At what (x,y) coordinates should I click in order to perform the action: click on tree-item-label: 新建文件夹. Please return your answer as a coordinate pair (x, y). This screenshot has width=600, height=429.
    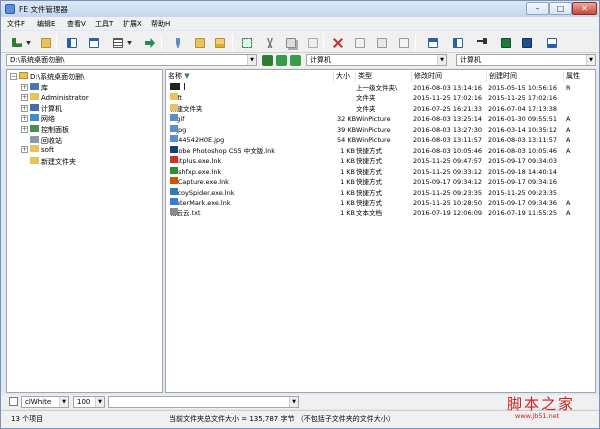
    Looking at the image, I should click on (58, 161).